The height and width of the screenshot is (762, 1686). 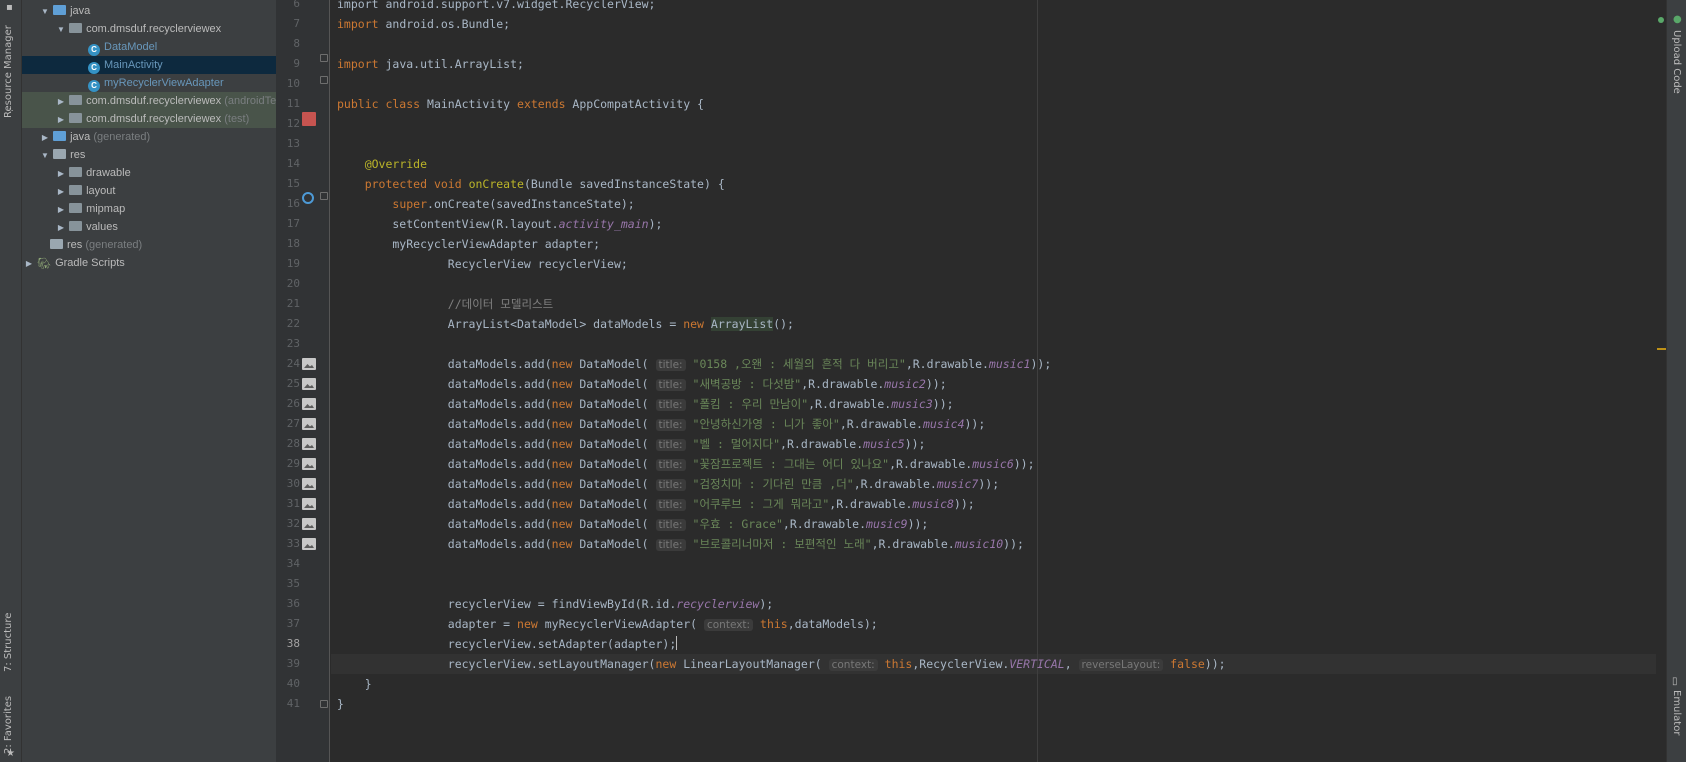 What do you see at coordinates (1661, 381) in the screenshot?
I see `editor-scrollbar` at bounding box center [1661, 381].